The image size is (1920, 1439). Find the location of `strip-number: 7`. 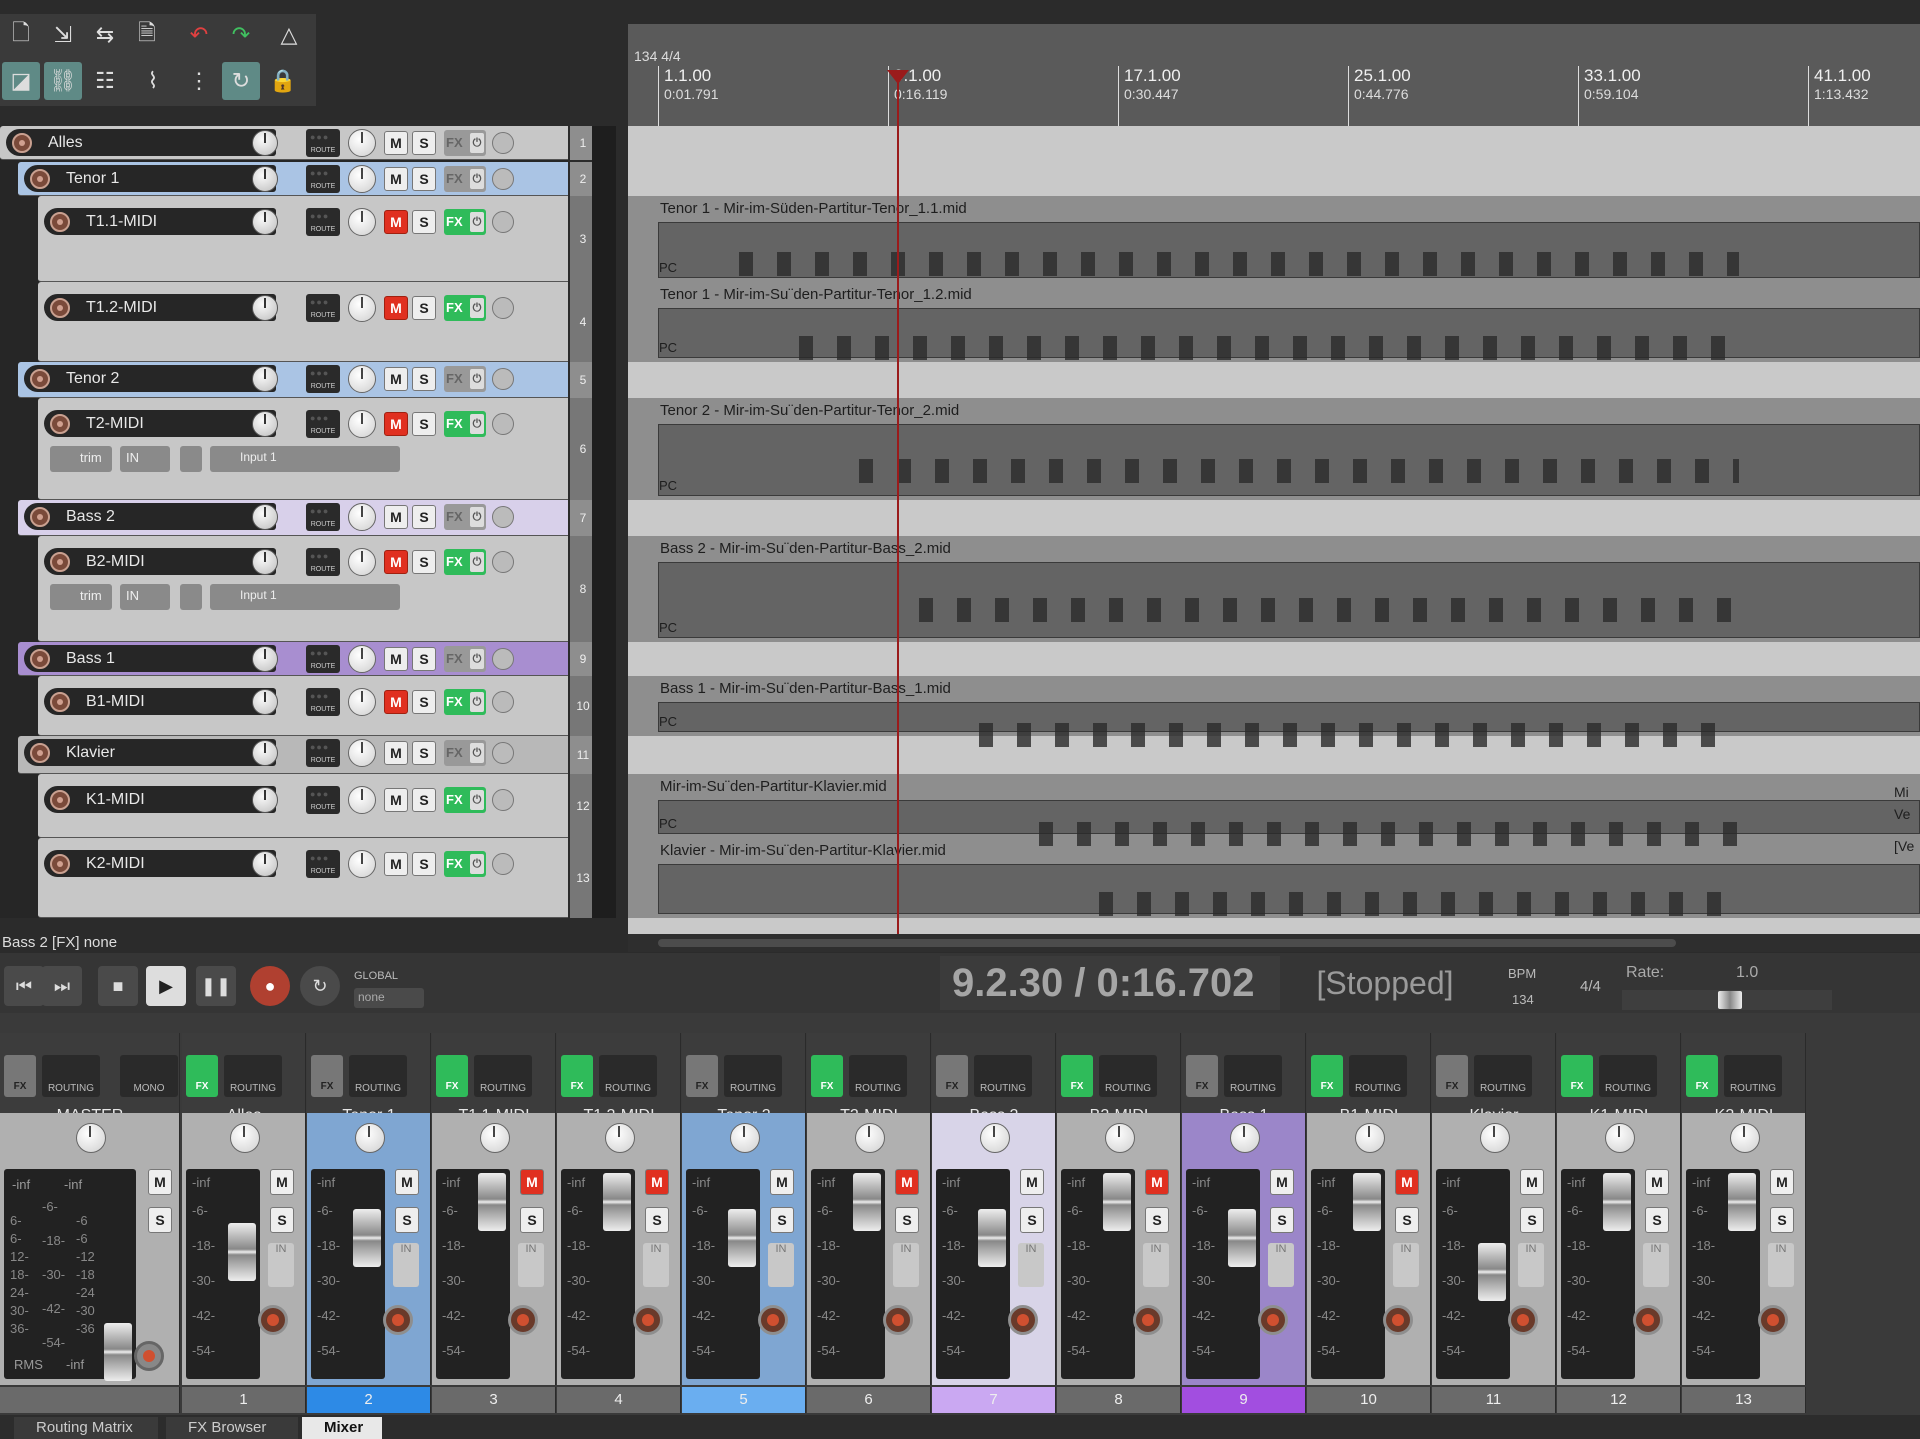

strip-number: 7 is located at coordinates (994, 1400).